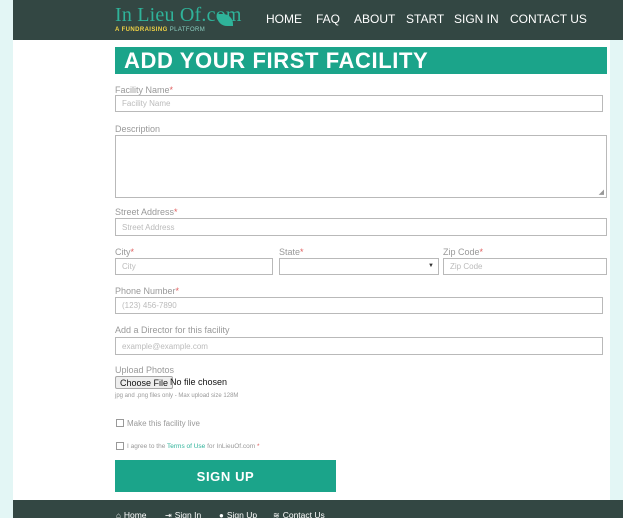 This screenshot has width=623, height=518. What do you see at coordinates (231, 446) in the screenshot?
I see `terms-suffix: for InLieuOf.com` at bounding box center [231, 446].